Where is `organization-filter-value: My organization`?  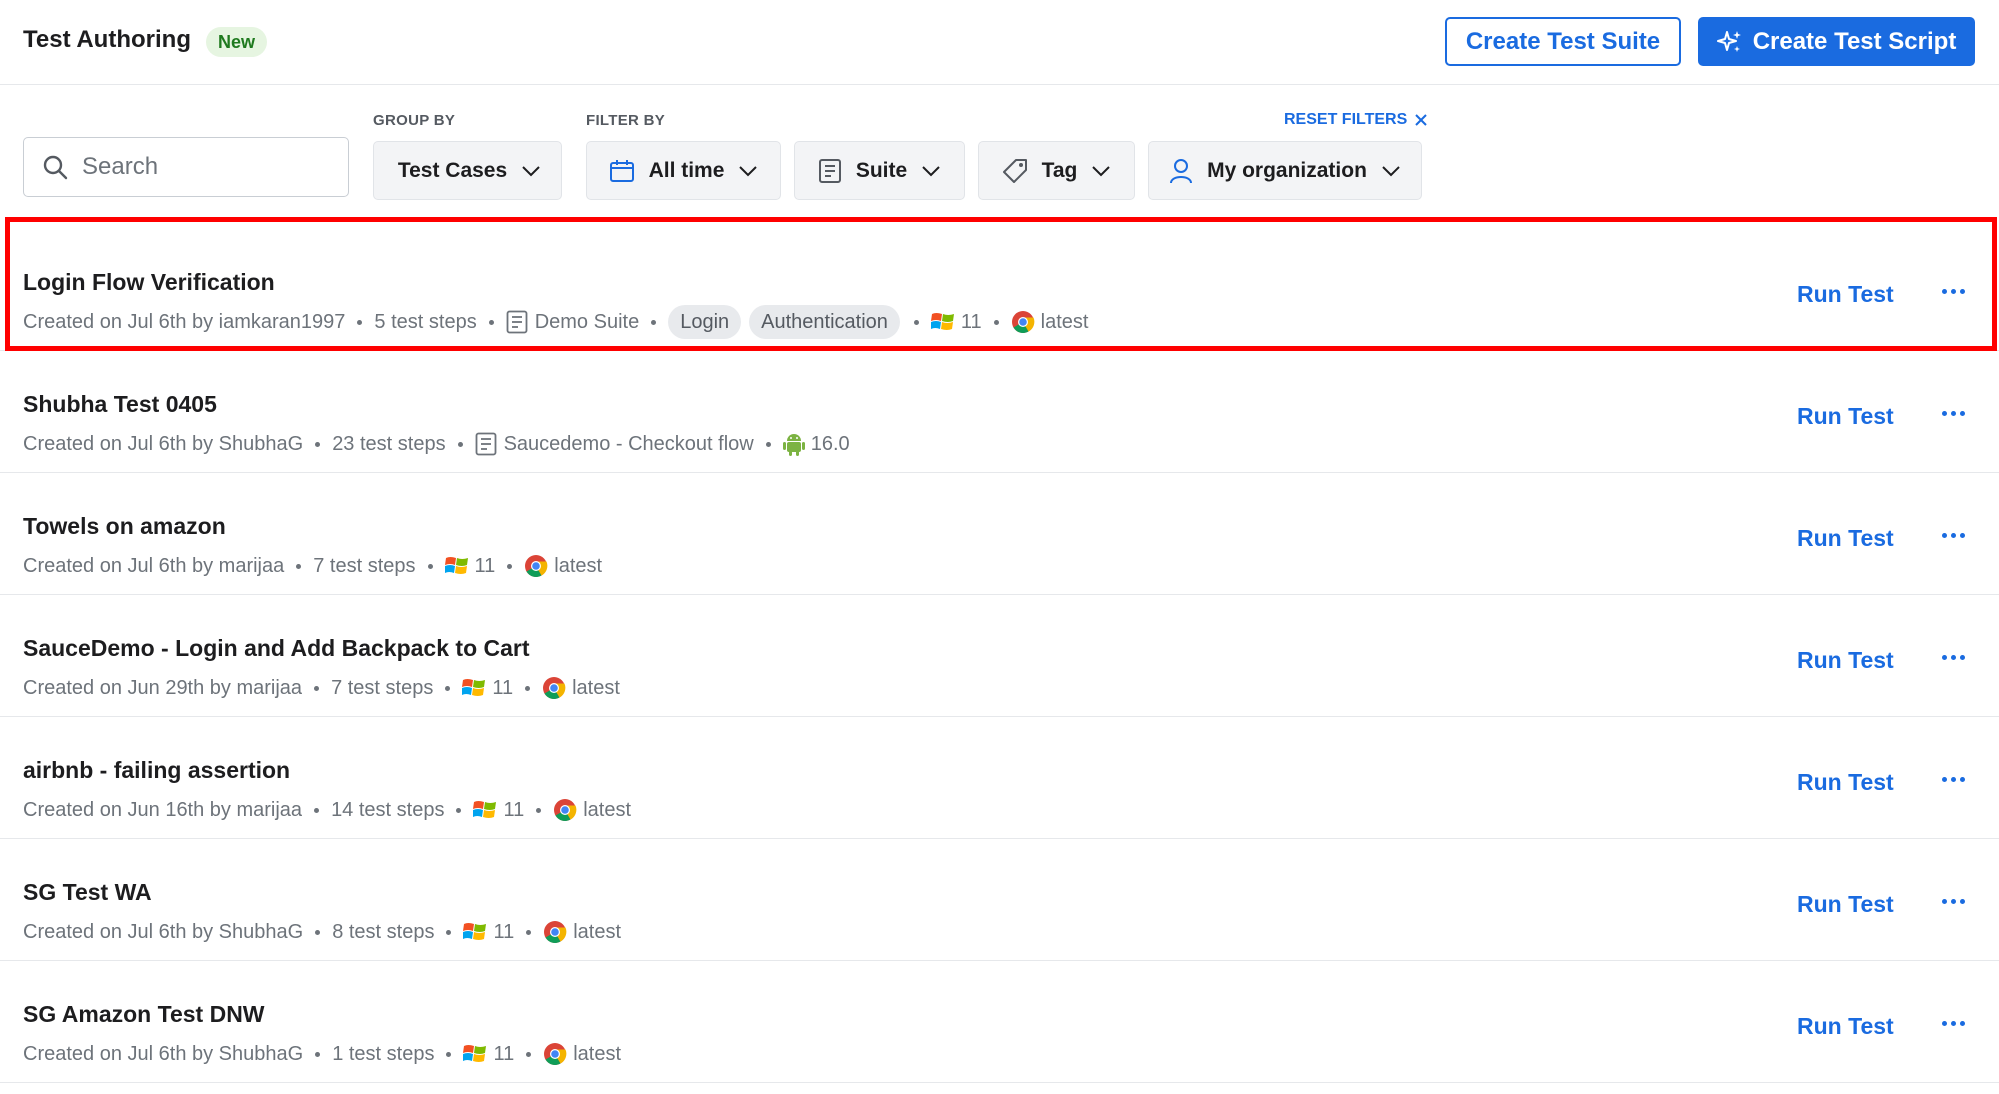
organization-filter-value: My organization is located at coordinates (1287, 170).